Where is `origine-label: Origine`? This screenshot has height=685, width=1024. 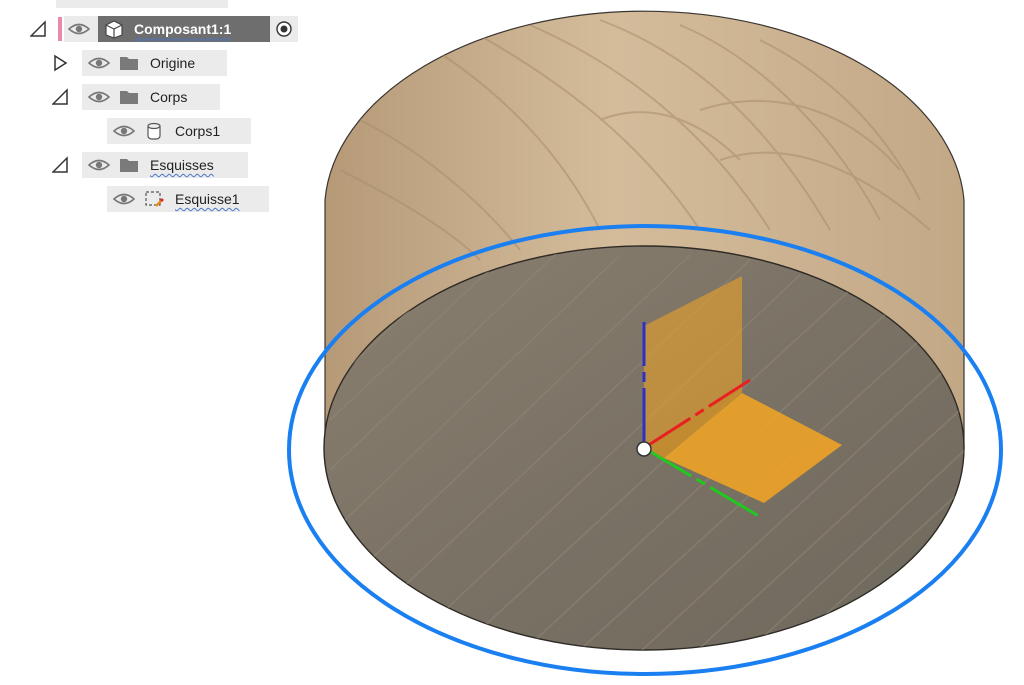 origine-label: Origine is located at coordinates (173, 63).